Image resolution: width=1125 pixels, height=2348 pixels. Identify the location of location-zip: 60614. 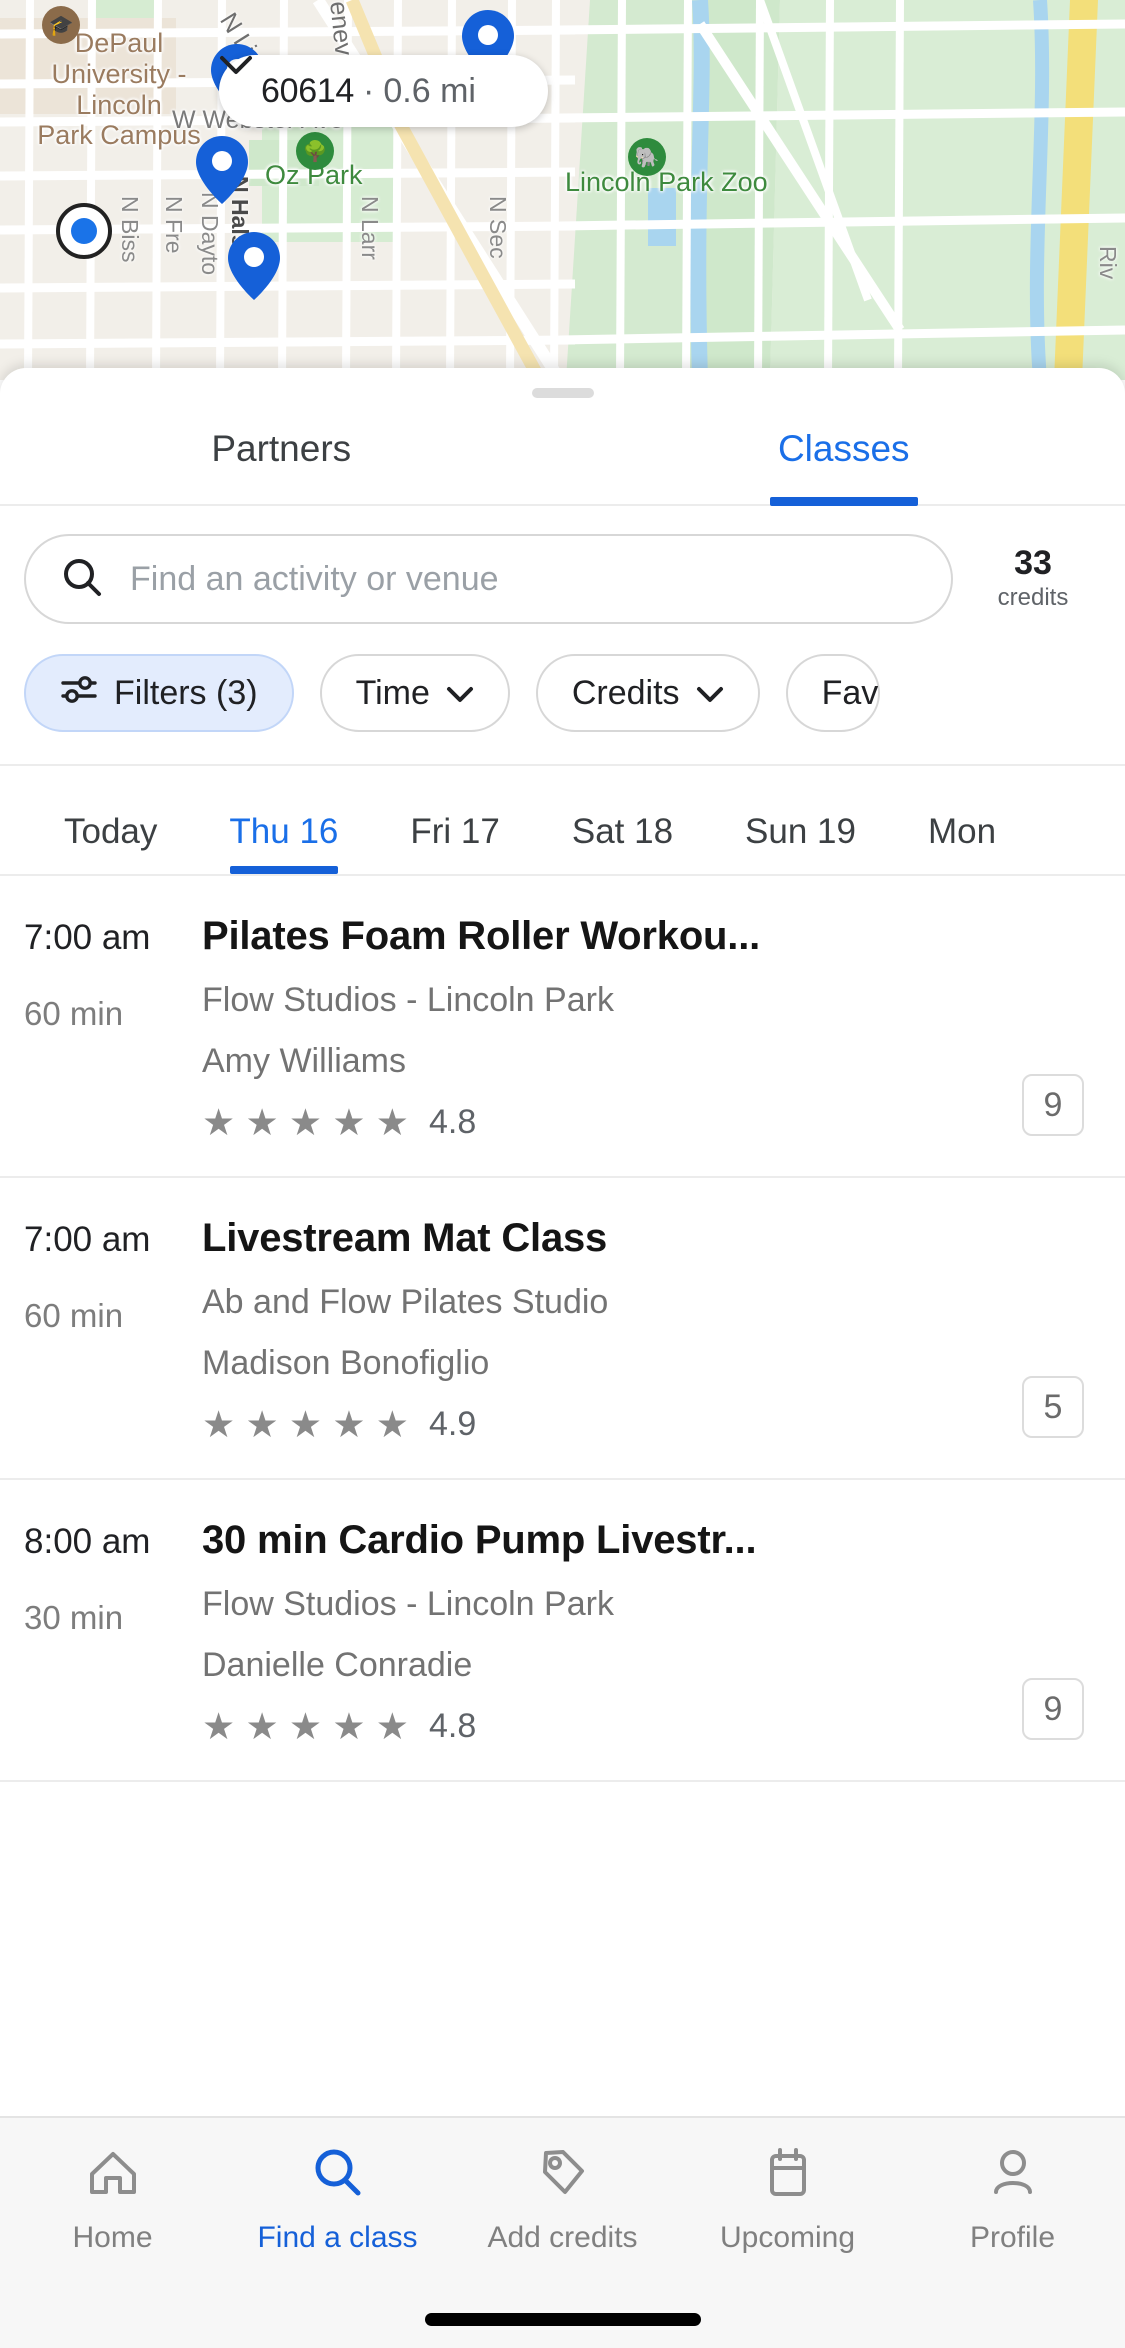
(308, 90).